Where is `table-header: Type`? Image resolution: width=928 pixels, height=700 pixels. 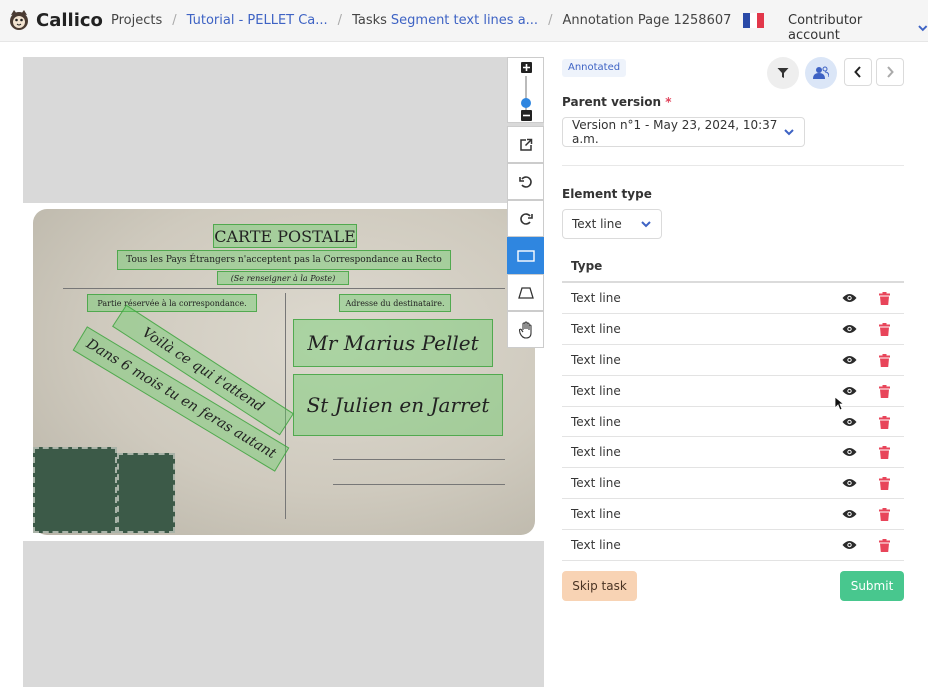
table-header: Type is located at coordinates (733, 268).